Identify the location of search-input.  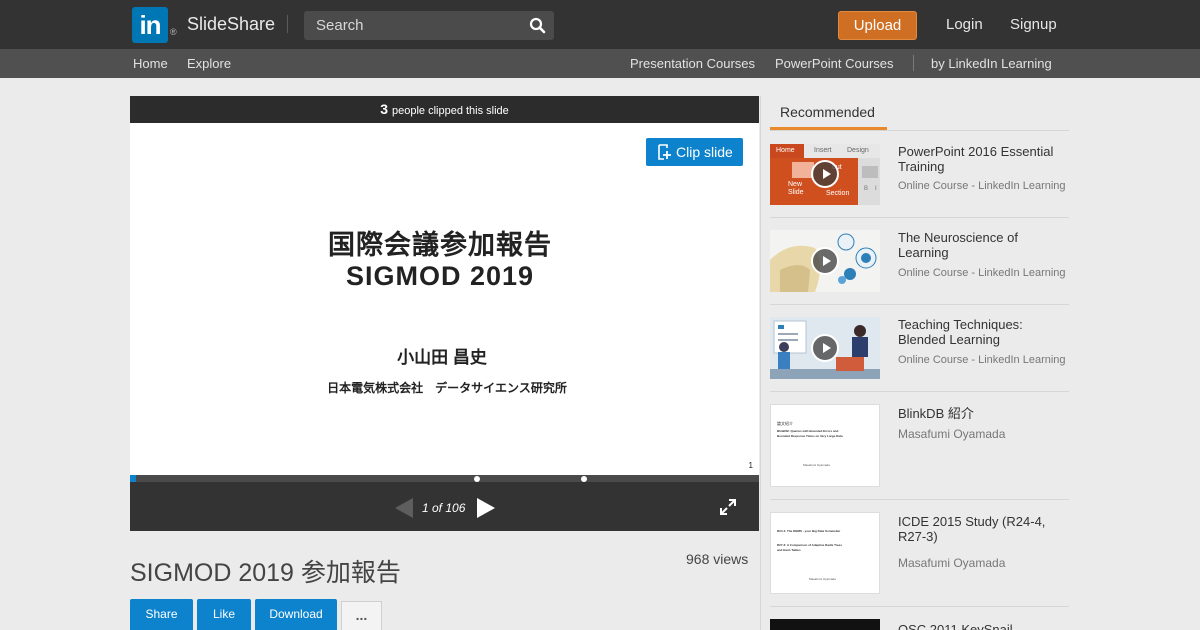
(411, 25).